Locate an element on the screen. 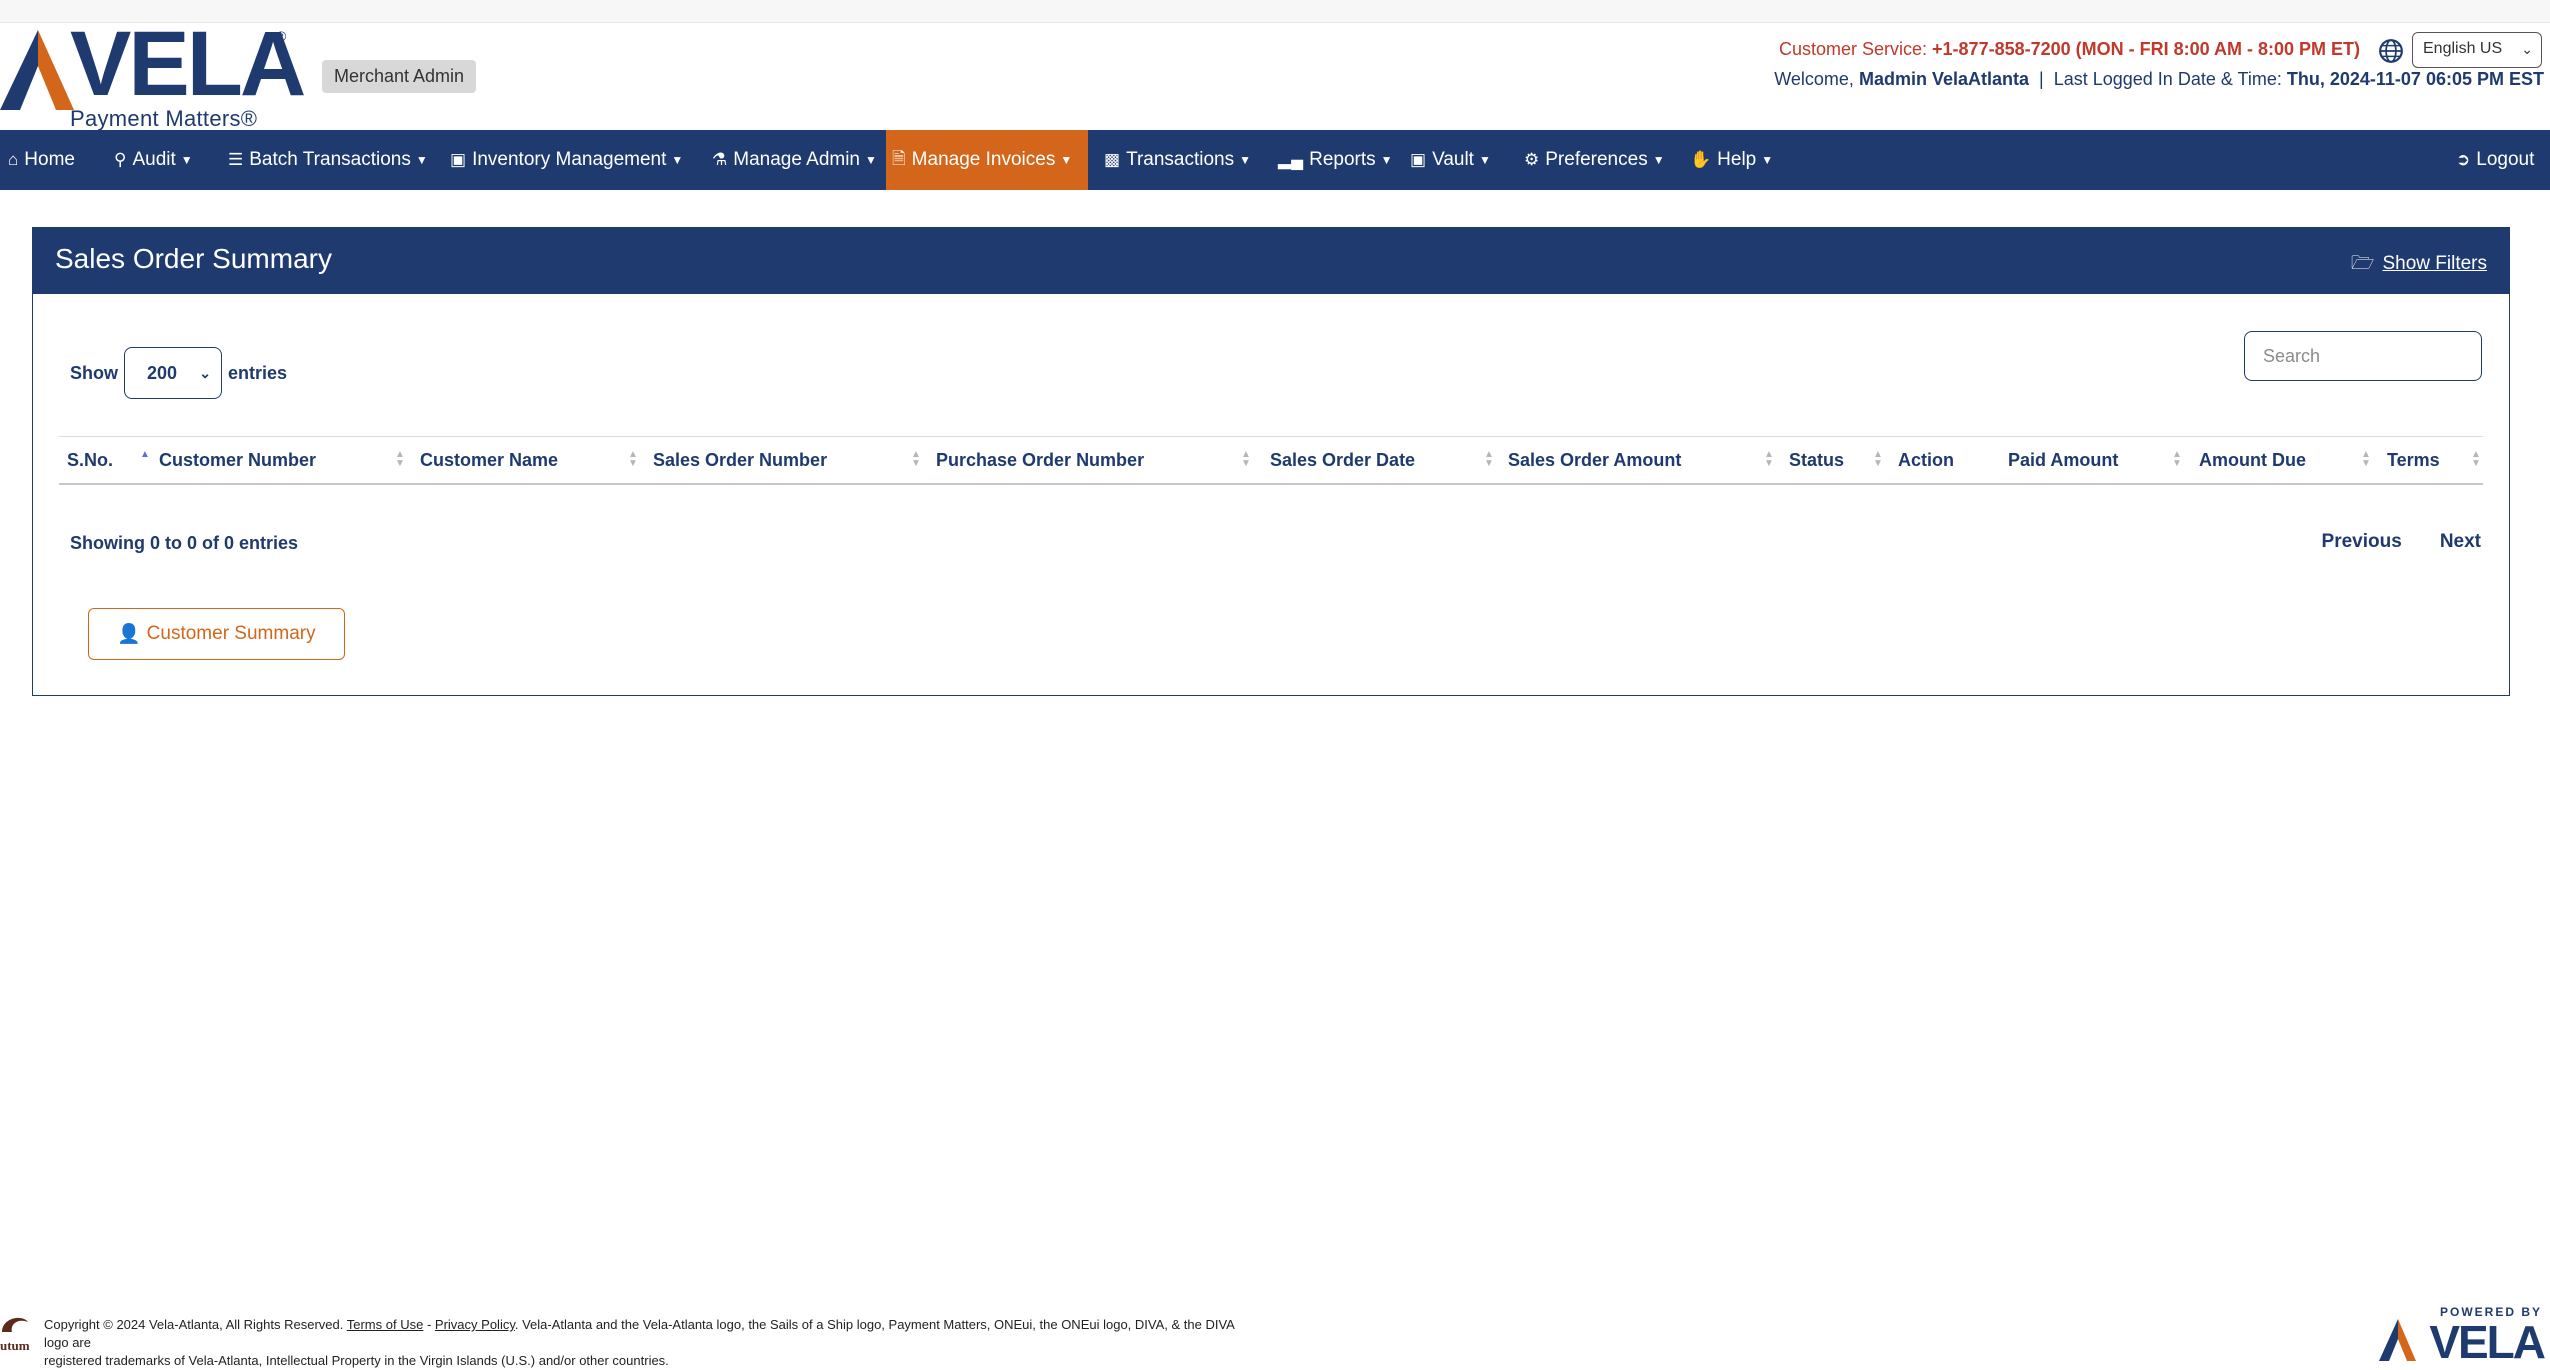 The width and height of the screenshot is (2550, 1370). column-header-amount-due: Amount Due ▲ ▼ is located at coordinates (2285, 460).